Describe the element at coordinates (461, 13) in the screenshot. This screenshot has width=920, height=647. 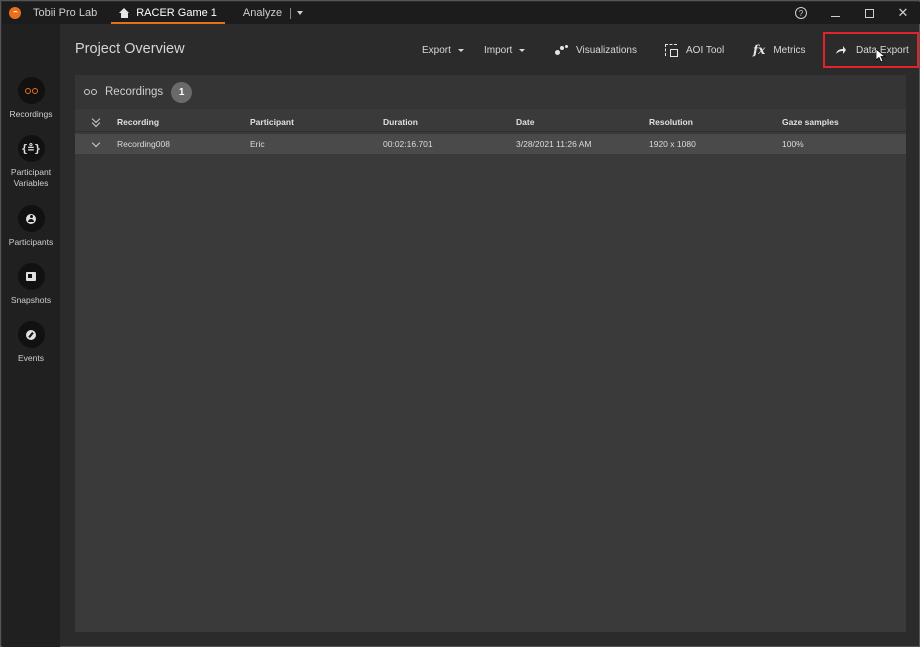
I see `title-bar: Tobii Pro Lab RACER Game 1 Analyze ? ✕` at that location.